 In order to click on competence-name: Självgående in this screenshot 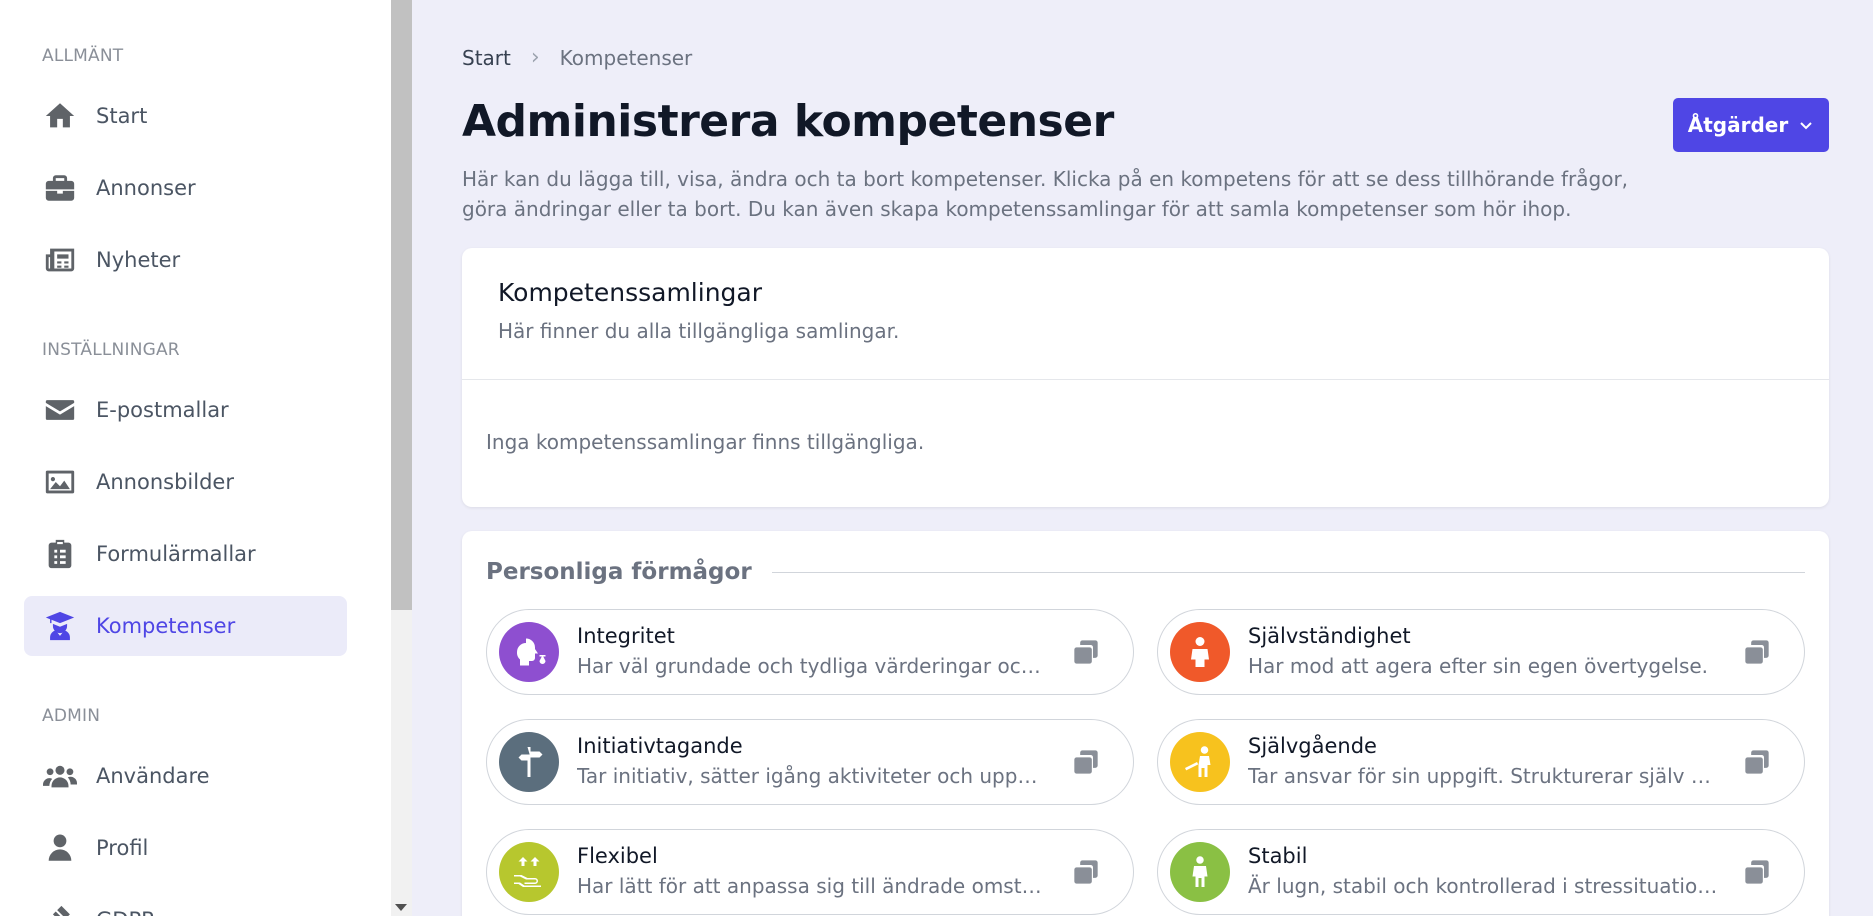, I will do `click(1312, 746)`.